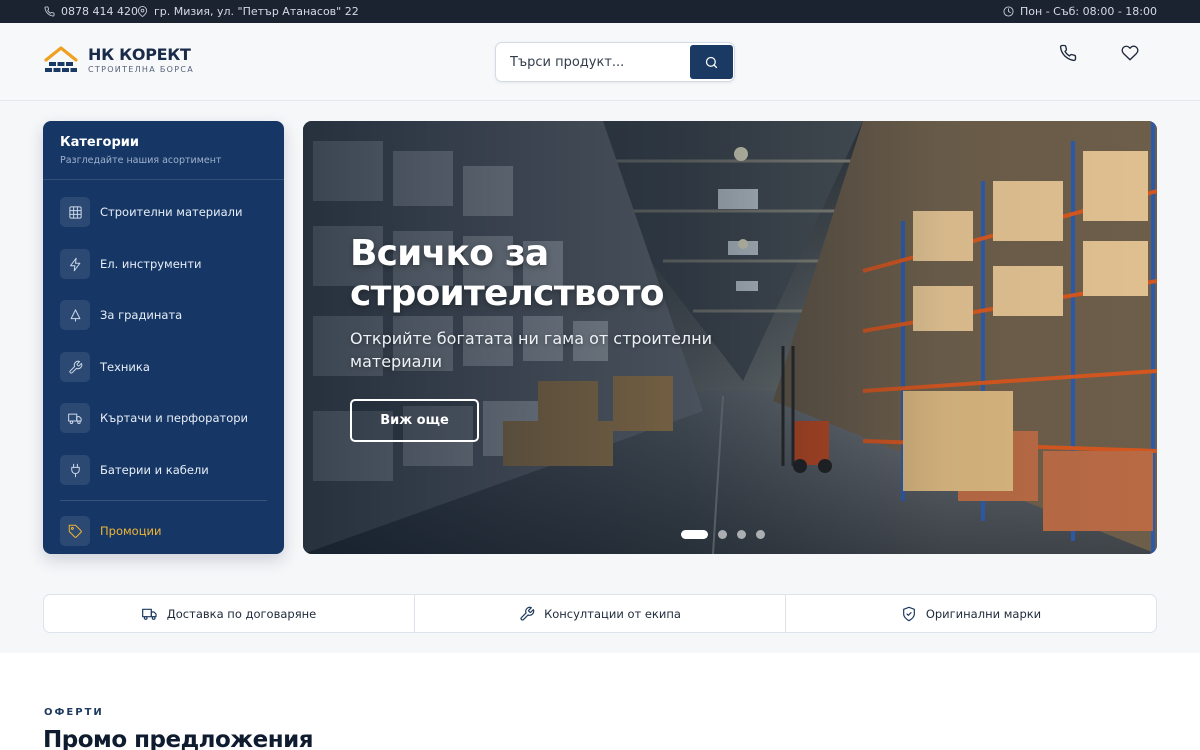  I want to click on topbar-address-text: гр. Мизия, ул. "Петър Атанасов" 22, so click(256, 11).